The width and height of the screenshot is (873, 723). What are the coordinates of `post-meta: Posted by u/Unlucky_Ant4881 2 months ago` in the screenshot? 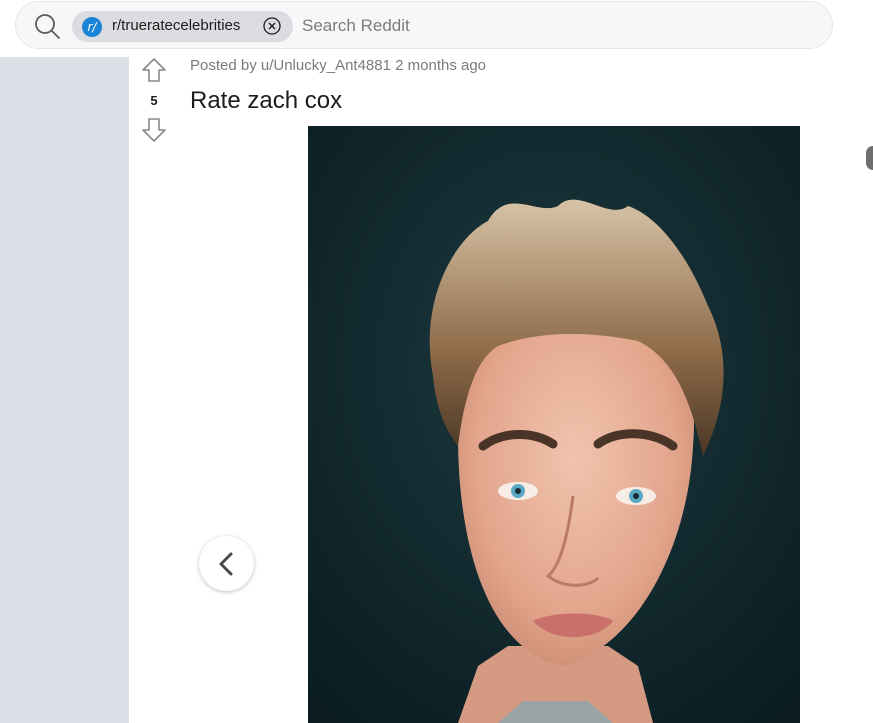 It's located at (338, 65).